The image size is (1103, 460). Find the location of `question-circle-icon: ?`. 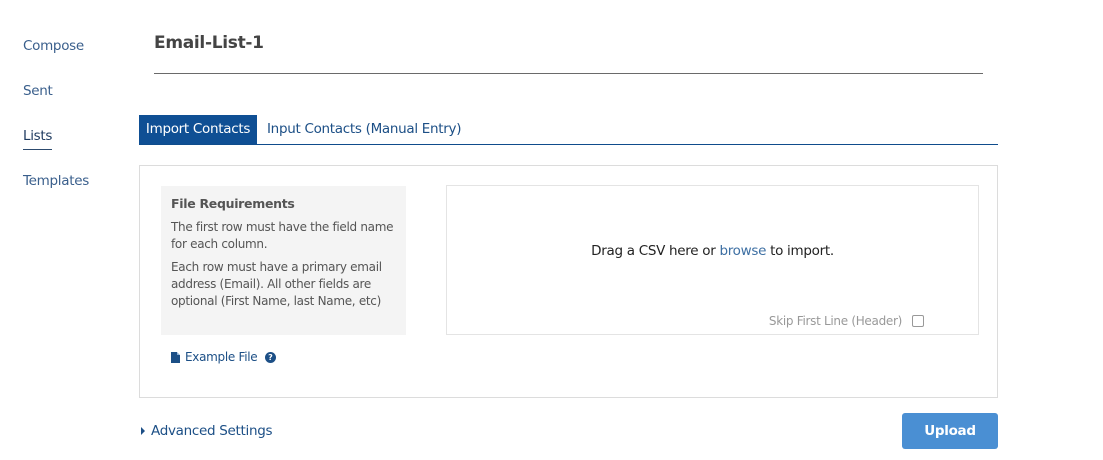

question-circle-icon: ? is located at coordinates (270, 357).